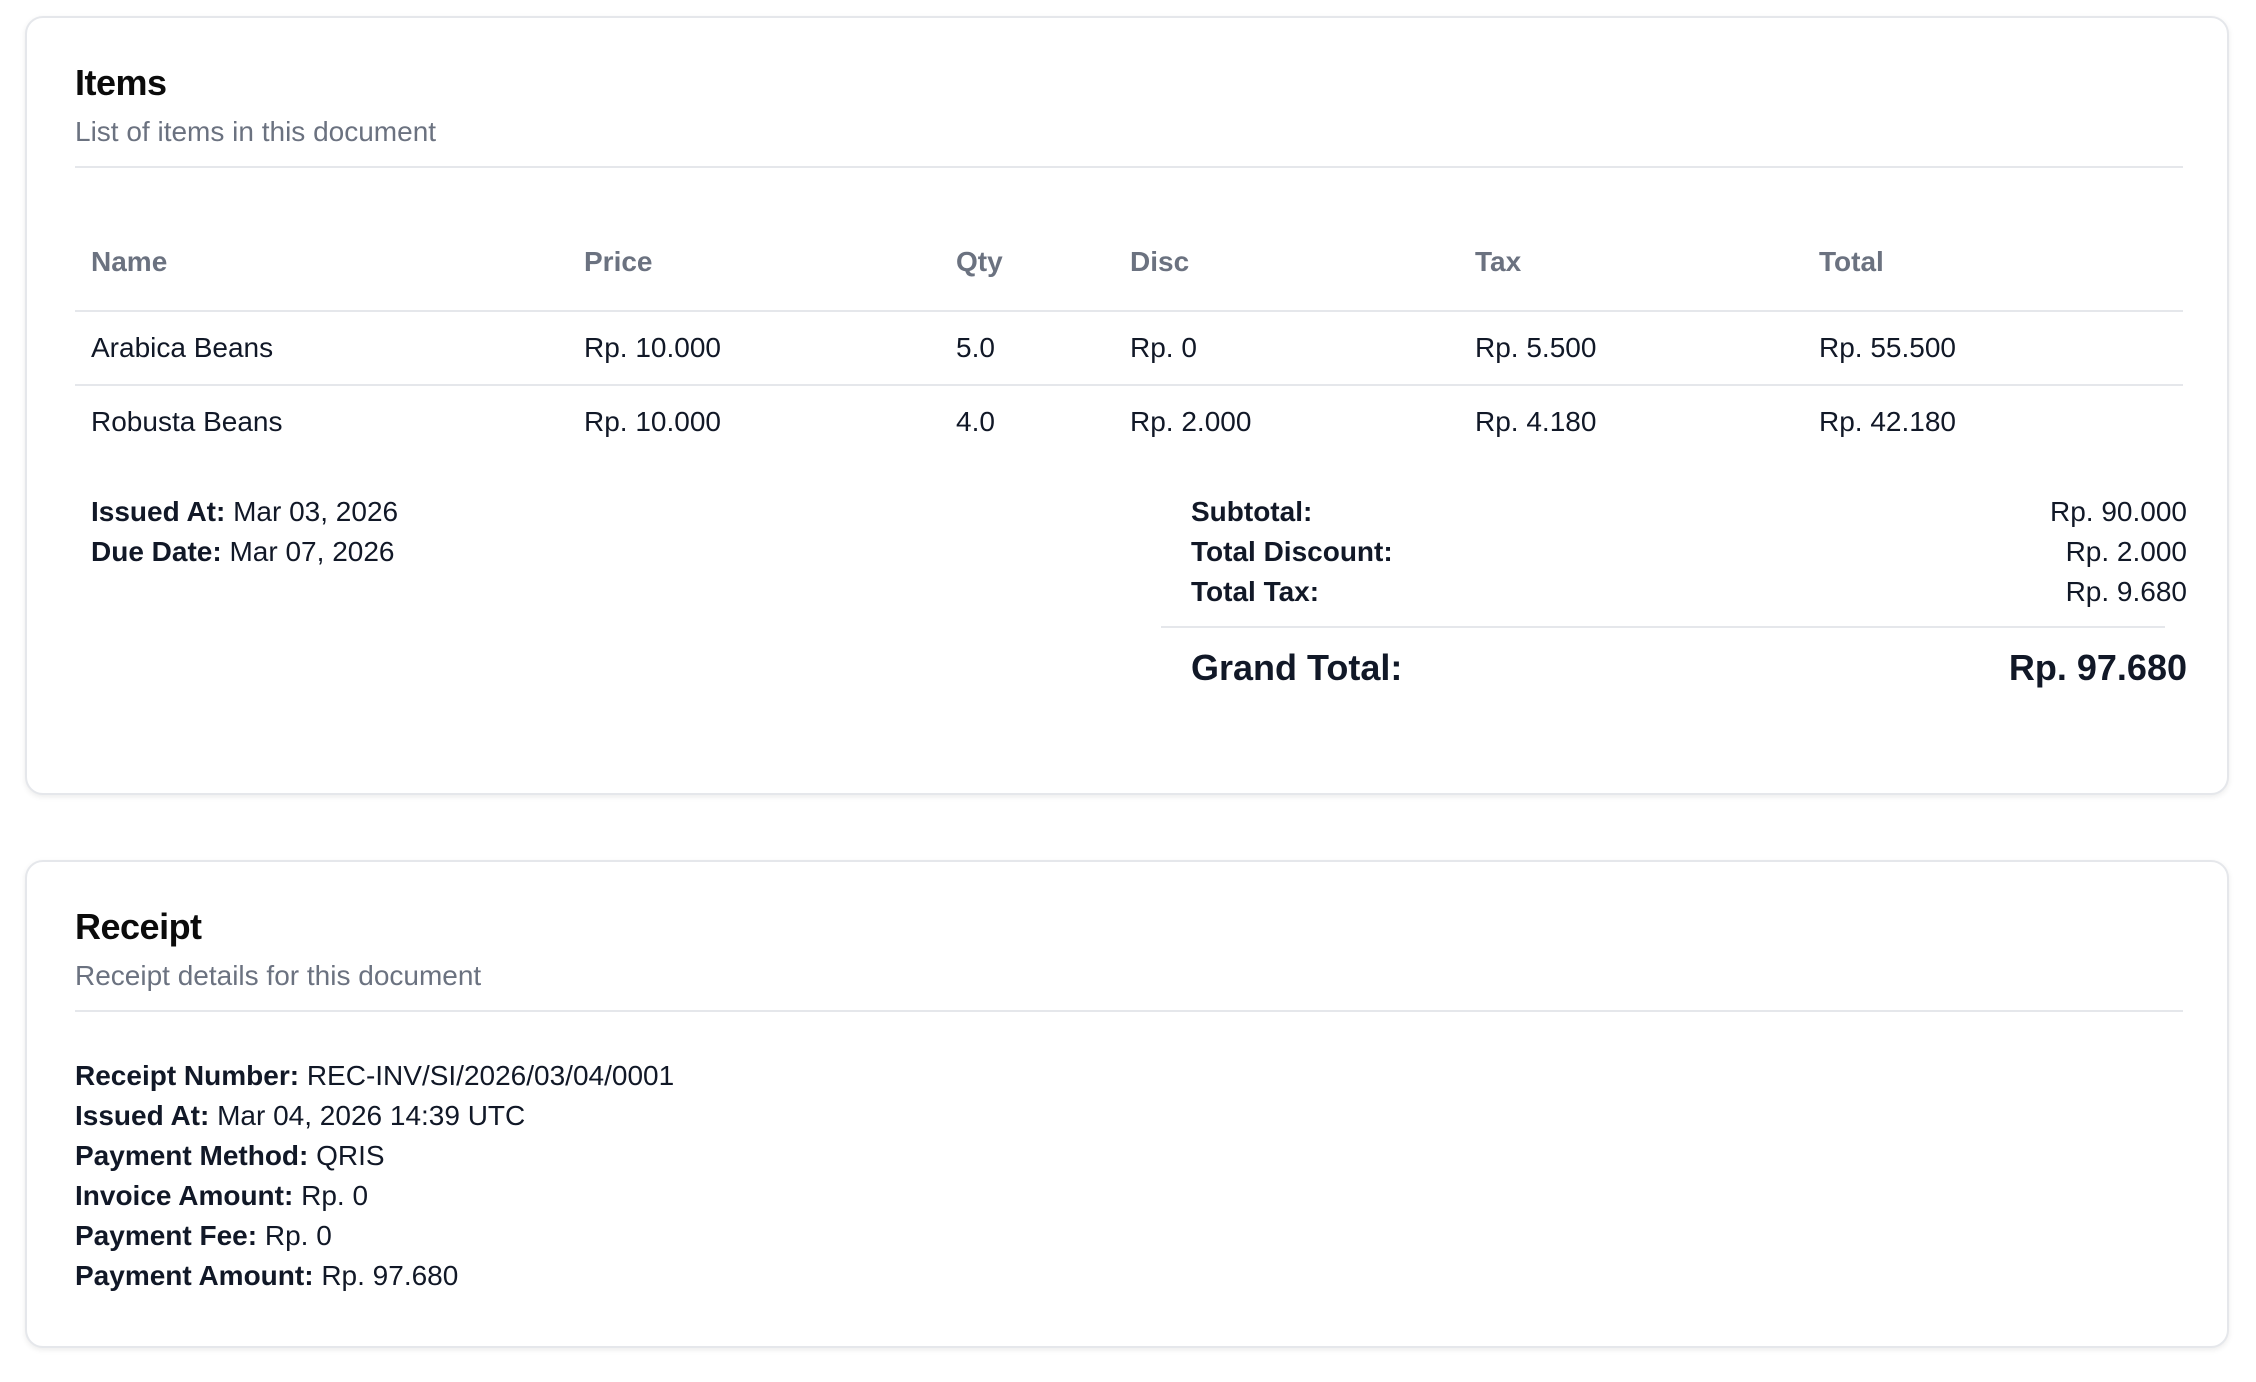  Describe the element at coordinates (2126, 591) in the screenshot. I see `total-tax-value: Rp. 9.680` at that location.